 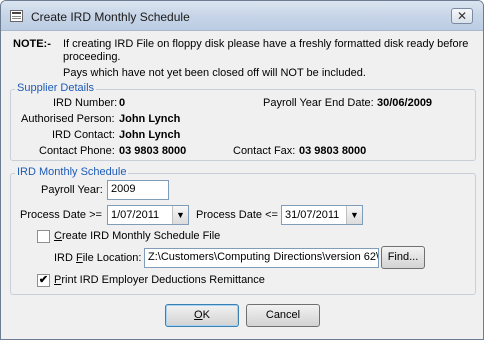 What do you see at coordinates (72, 190) in the screenshot?
I see `payroll-year-label: Payroll Year:` at bounding box center [72, 190].